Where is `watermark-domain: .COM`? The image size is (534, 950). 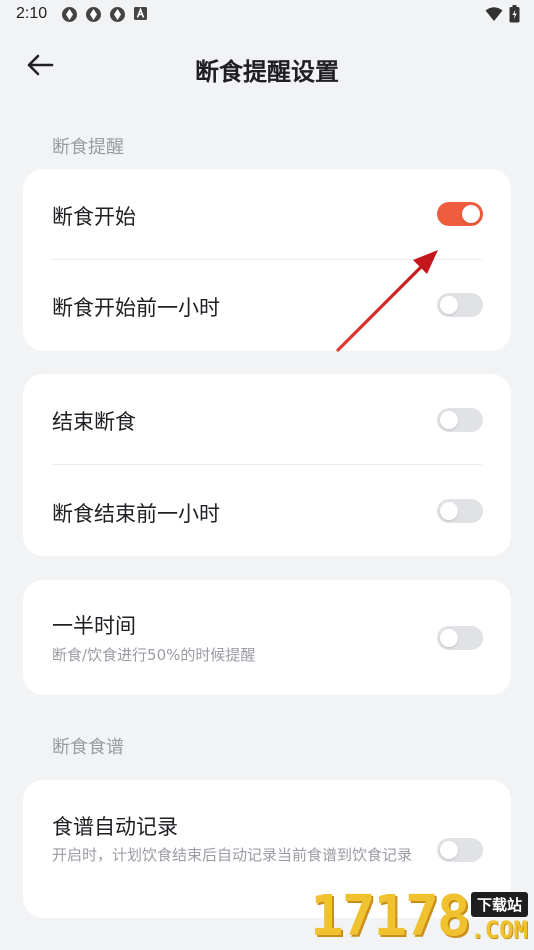
watermark-domain: .COM is located at coordinates (499, 930).